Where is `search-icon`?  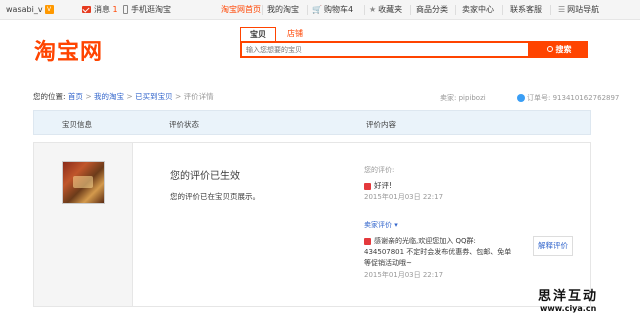
search-icon is located at coordinates (549, 48).